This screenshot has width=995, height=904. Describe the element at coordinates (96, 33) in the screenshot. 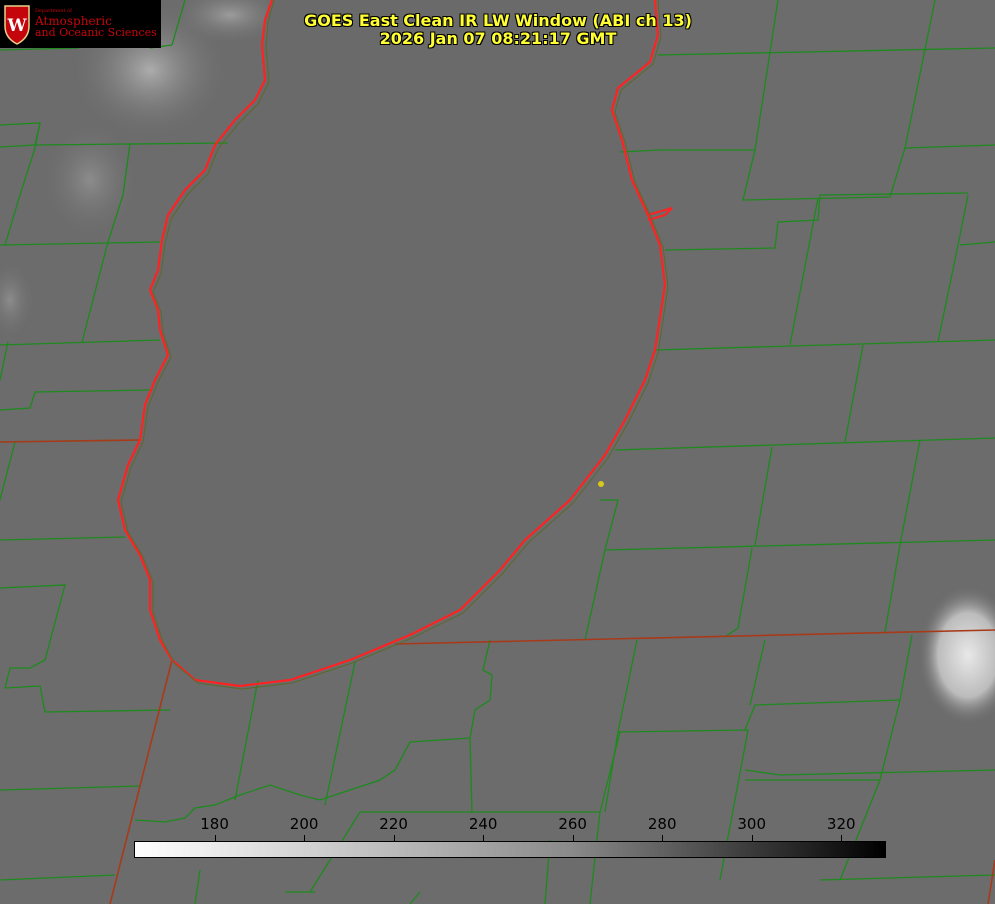

I see `logo-line2-text: and Oceanic Sciences` at that location.